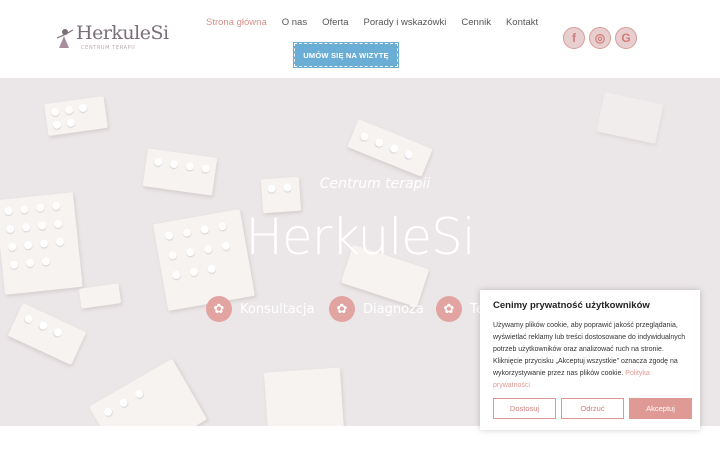 The height and width of the screenshot is (450, 720). I want to click on nav-item-tips: Porady i wskazówki, so click(405, 22).